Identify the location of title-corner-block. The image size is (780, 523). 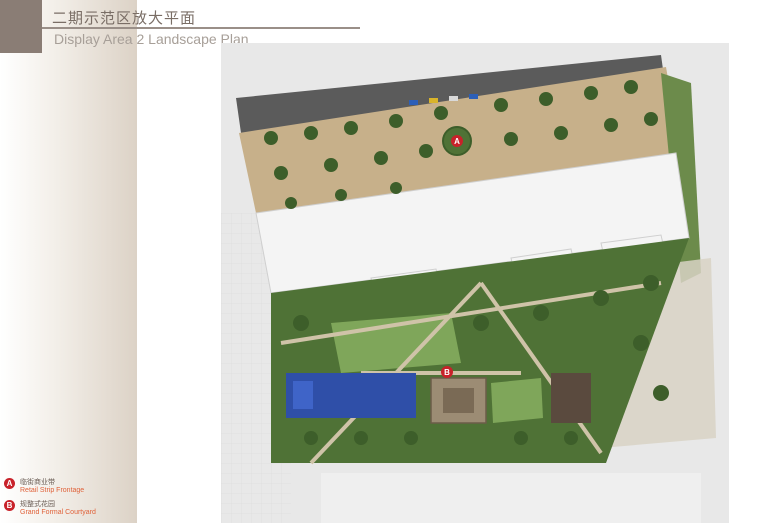
(21, 26).